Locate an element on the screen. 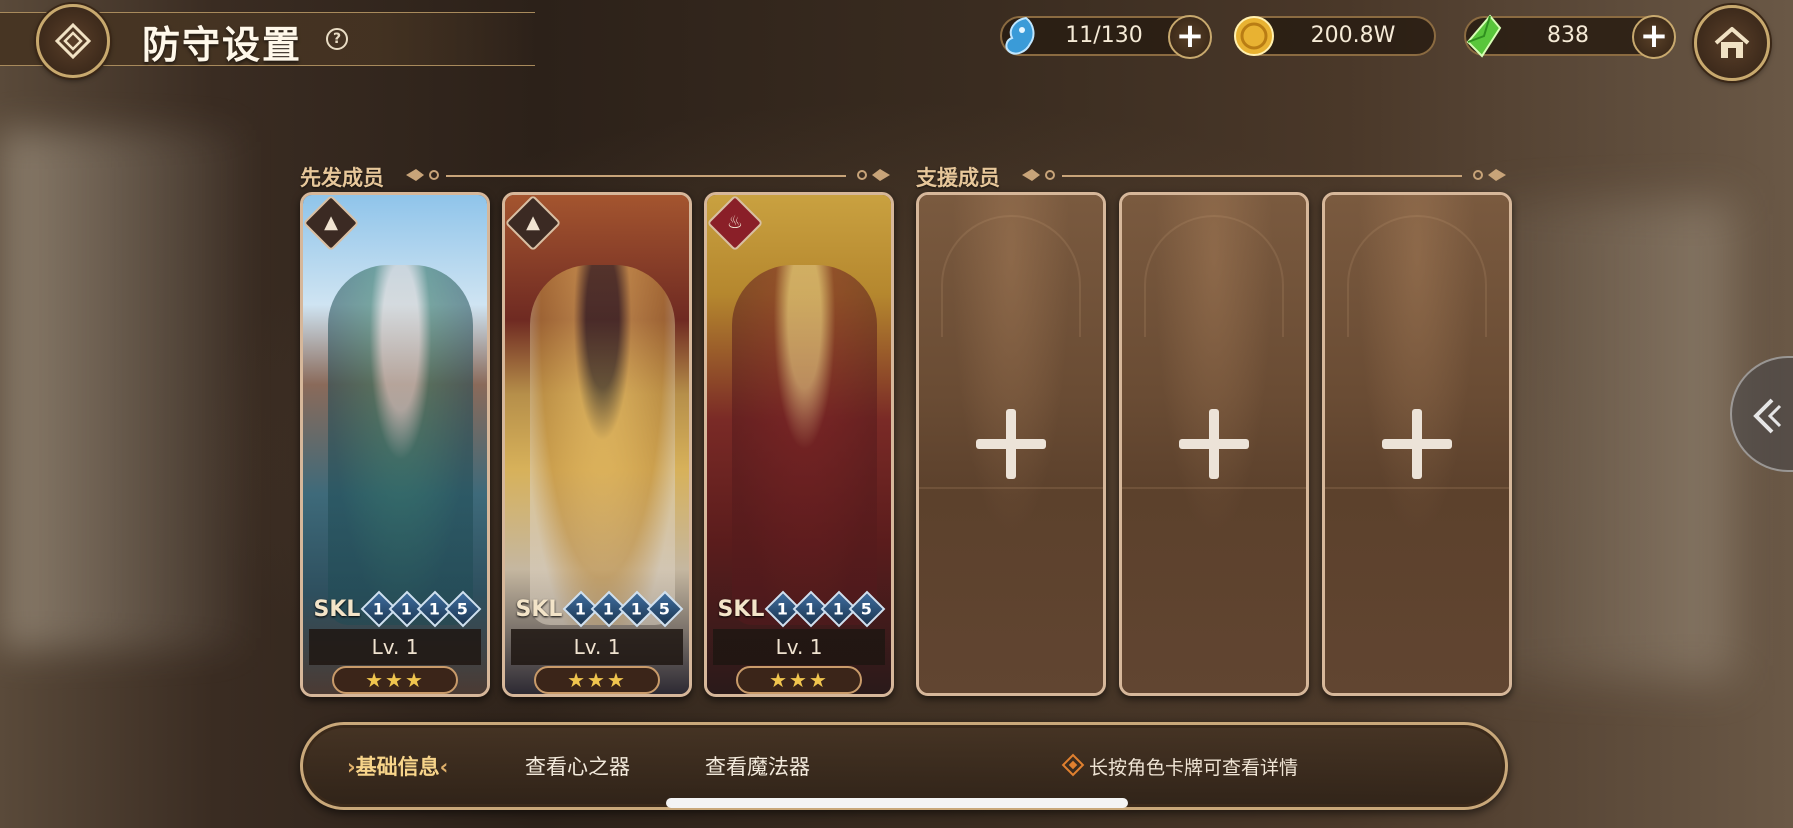  stamina-value: 11/130 is located at coordinates (1104, 35).